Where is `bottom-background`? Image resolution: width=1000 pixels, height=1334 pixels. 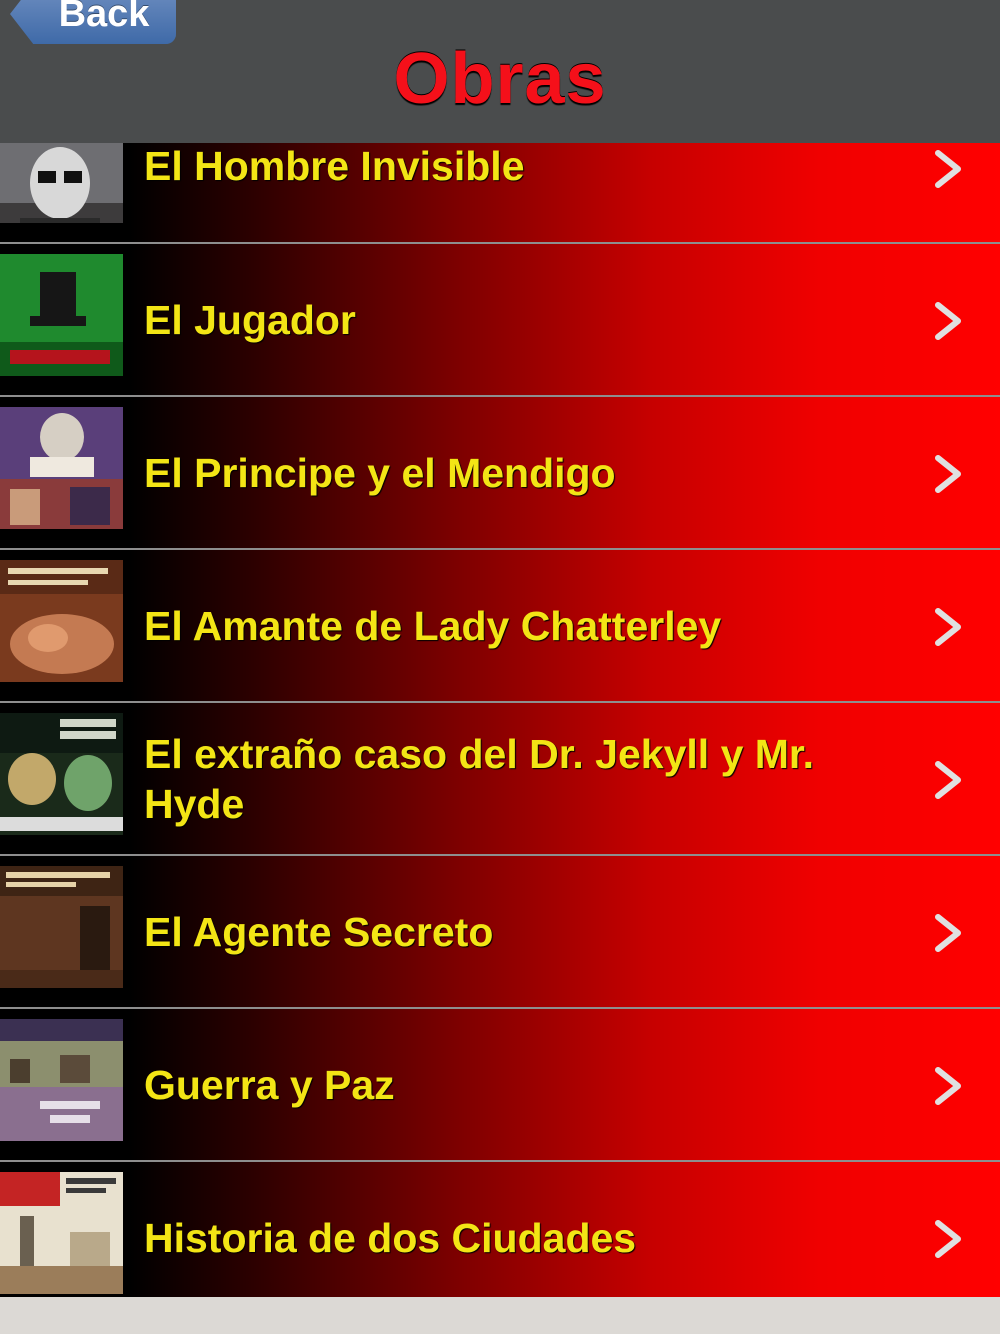 bottom-background is located at coordinates (500, 1315).